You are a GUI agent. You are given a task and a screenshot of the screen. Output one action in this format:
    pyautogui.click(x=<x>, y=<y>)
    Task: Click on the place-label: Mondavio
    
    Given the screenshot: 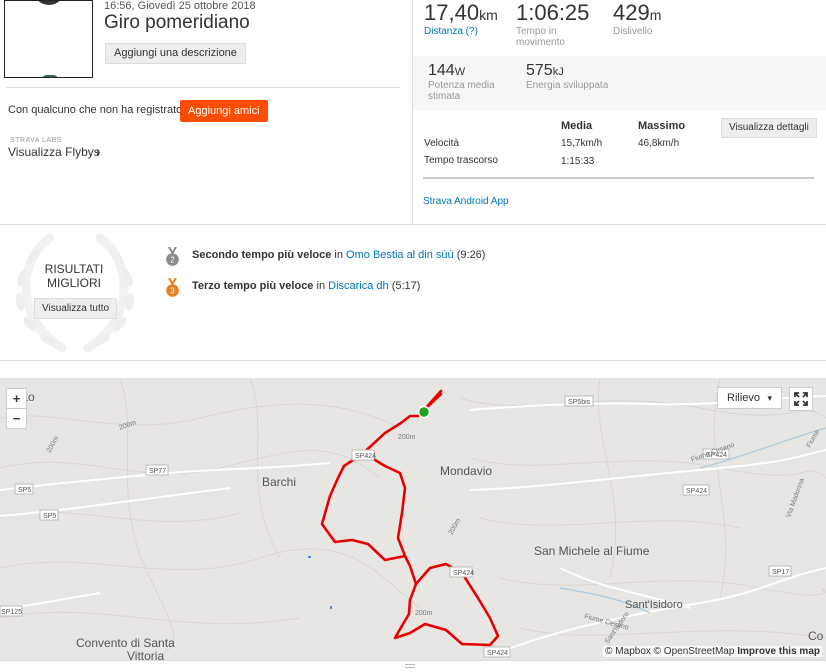 What is the action you would take?
    pyautogui.click(x=466, y=471)
    